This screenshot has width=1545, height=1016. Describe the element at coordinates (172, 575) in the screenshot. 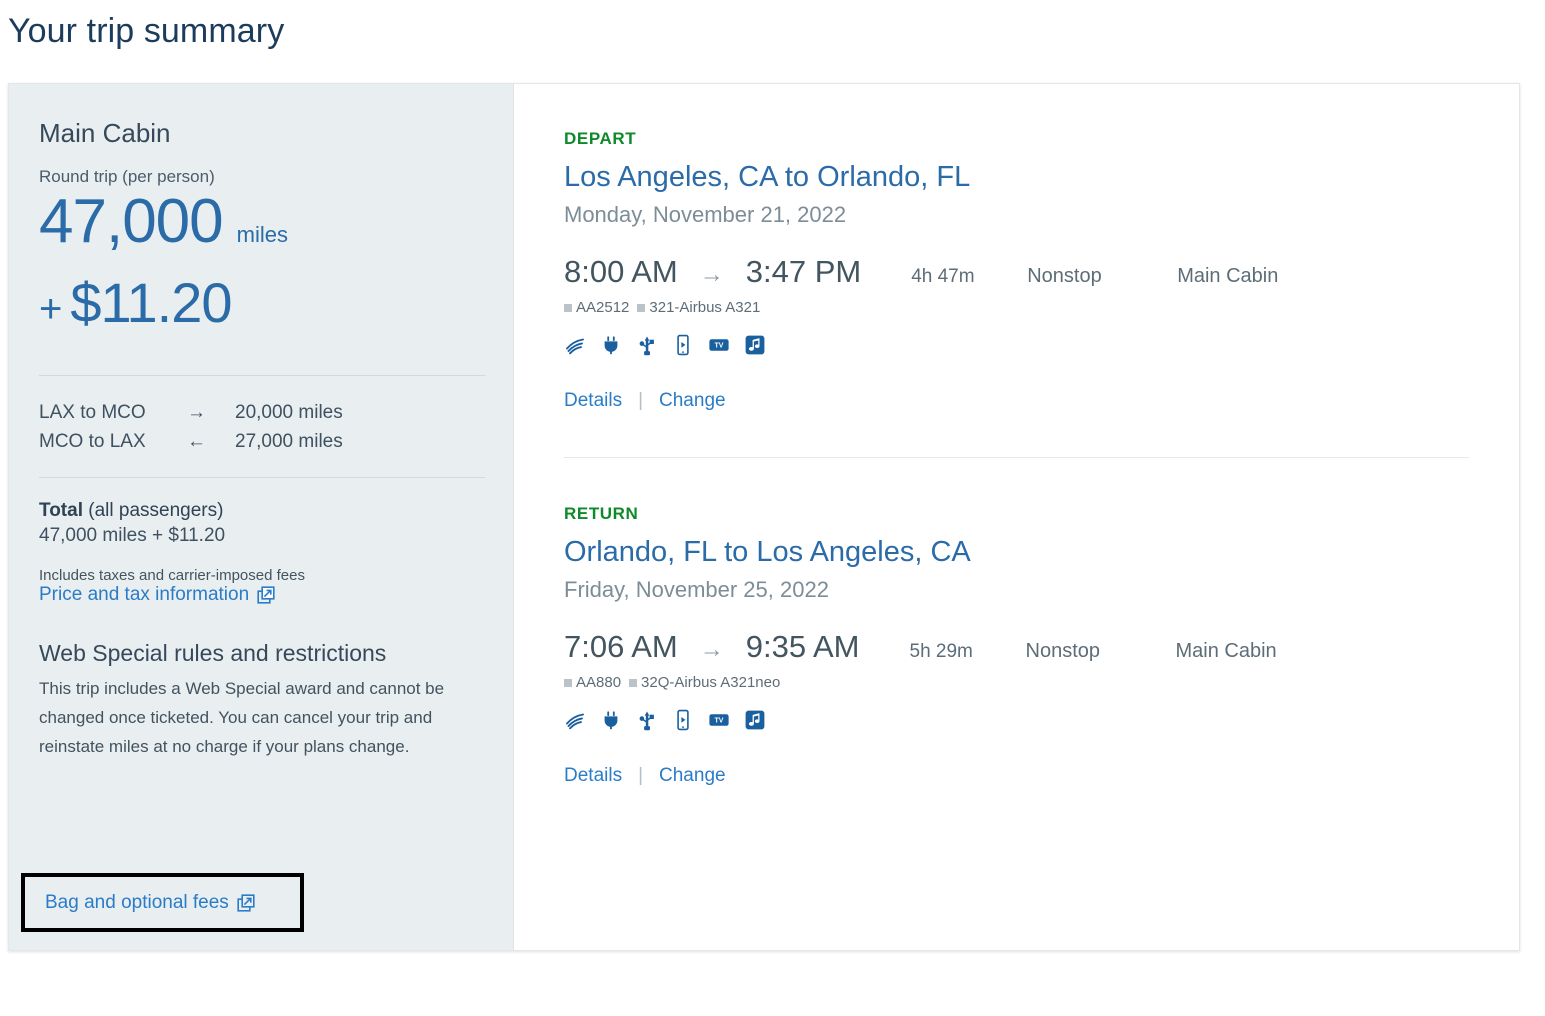

I see `includes-fees-note: Includes taxes and carrier-imposed fees` at that location.